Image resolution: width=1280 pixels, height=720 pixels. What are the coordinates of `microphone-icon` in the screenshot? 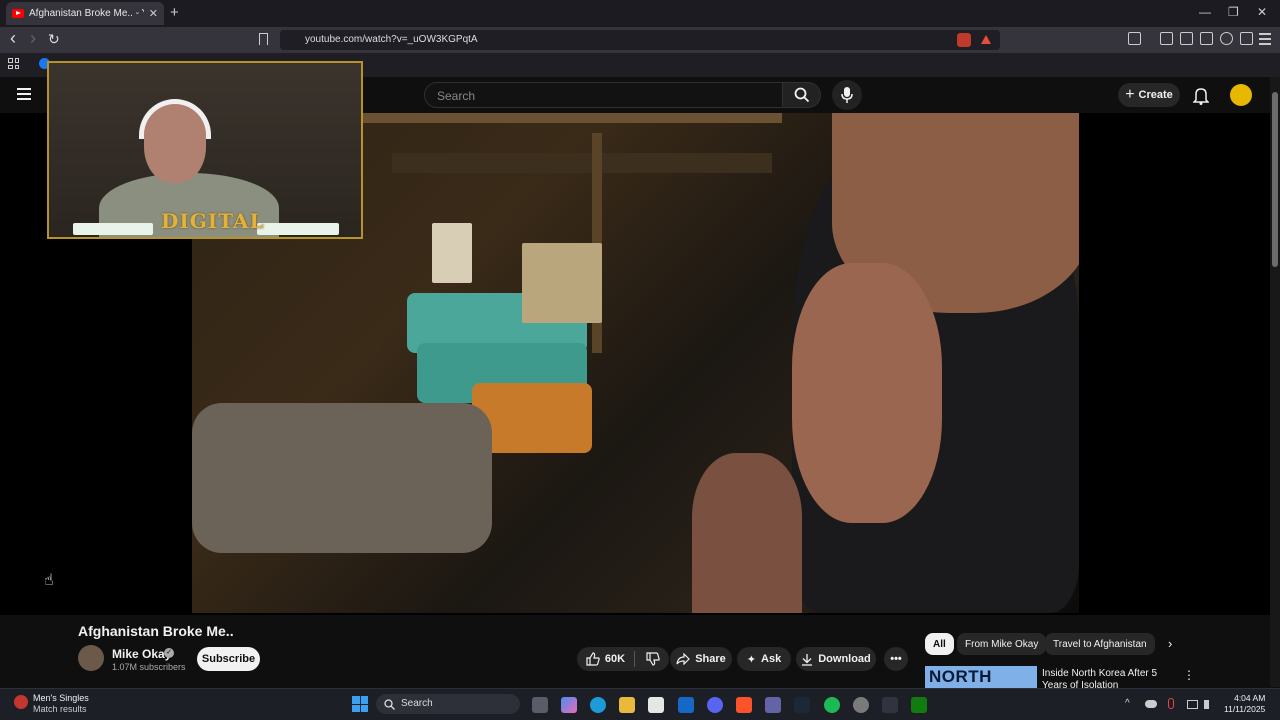 It's located at (1171, 703).